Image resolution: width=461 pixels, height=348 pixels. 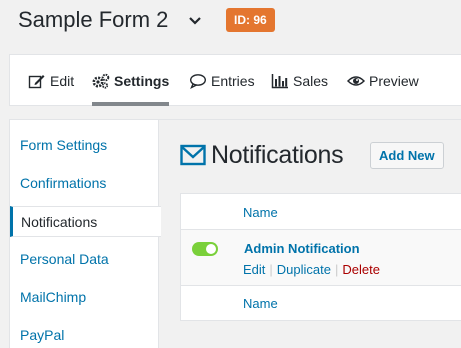 I want to click on tab-sales-label: Sales, so click(x=311, y=80).